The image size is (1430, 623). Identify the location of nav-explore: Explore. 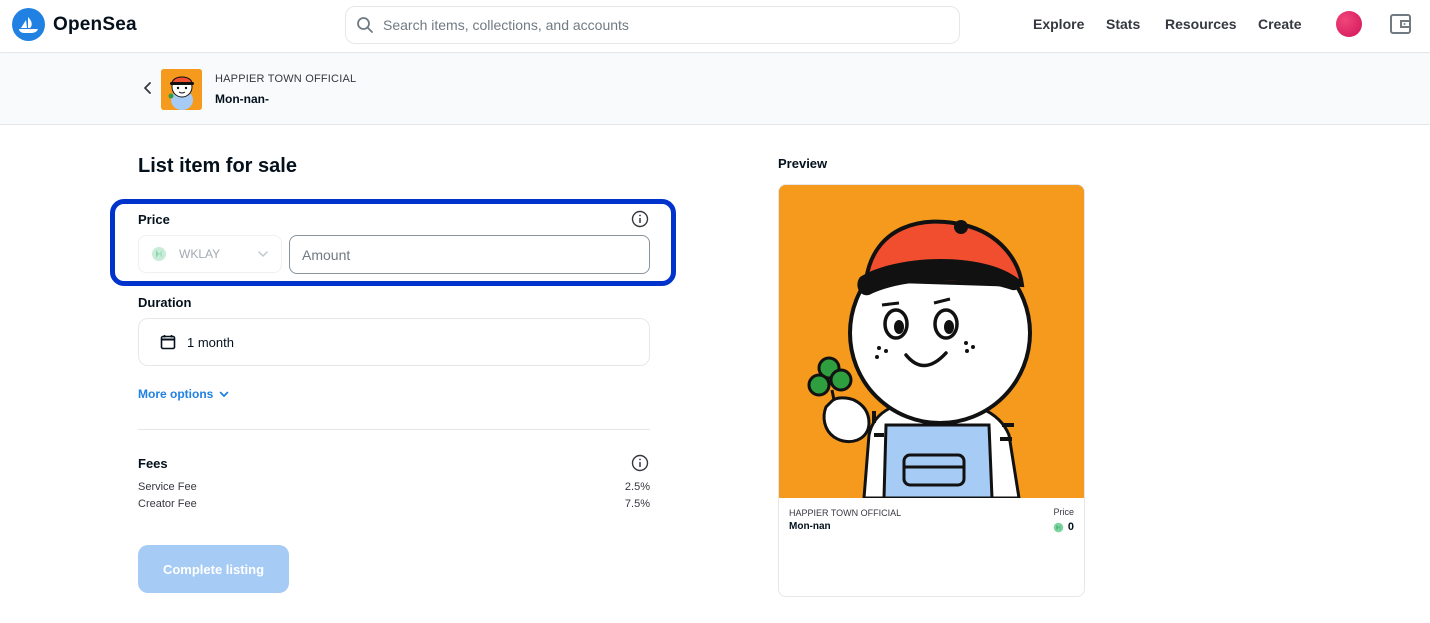
(1058, 24).